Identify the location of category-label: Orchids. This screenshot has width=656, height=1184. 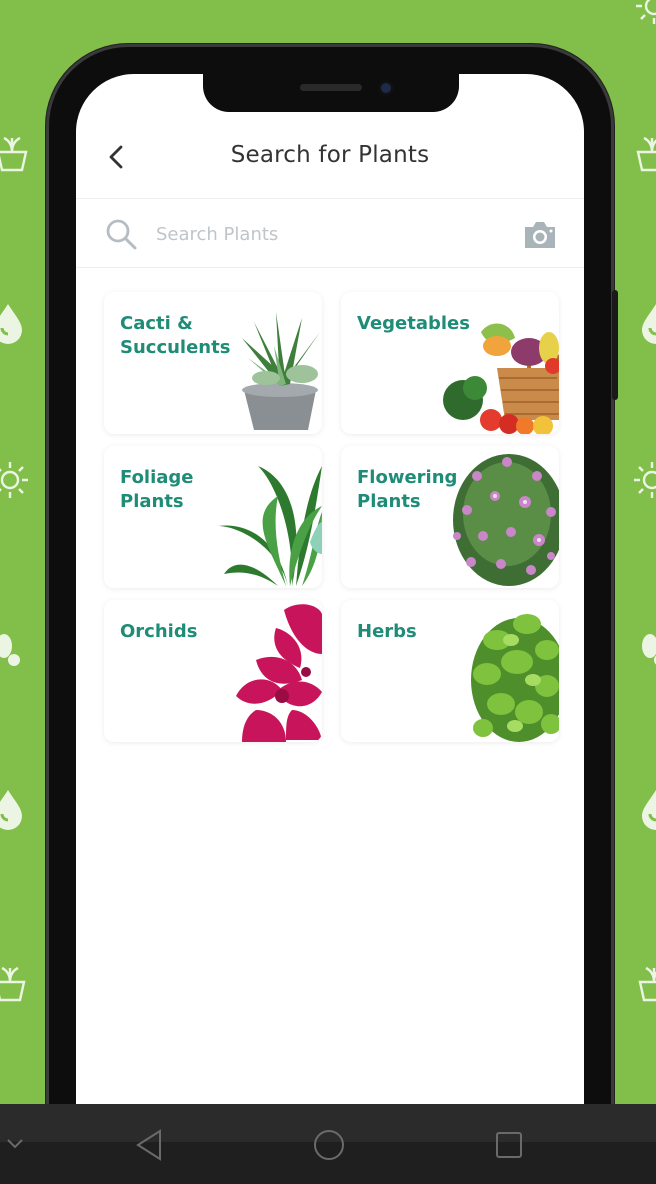
(159, 631).